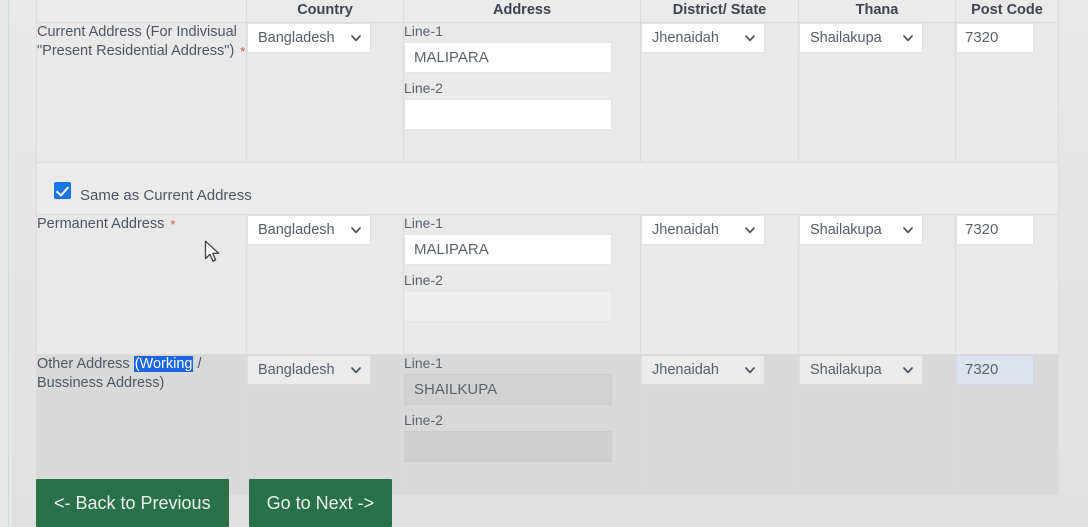  I want to click on cell-post-code-1: 7320, so click(1007, 92).